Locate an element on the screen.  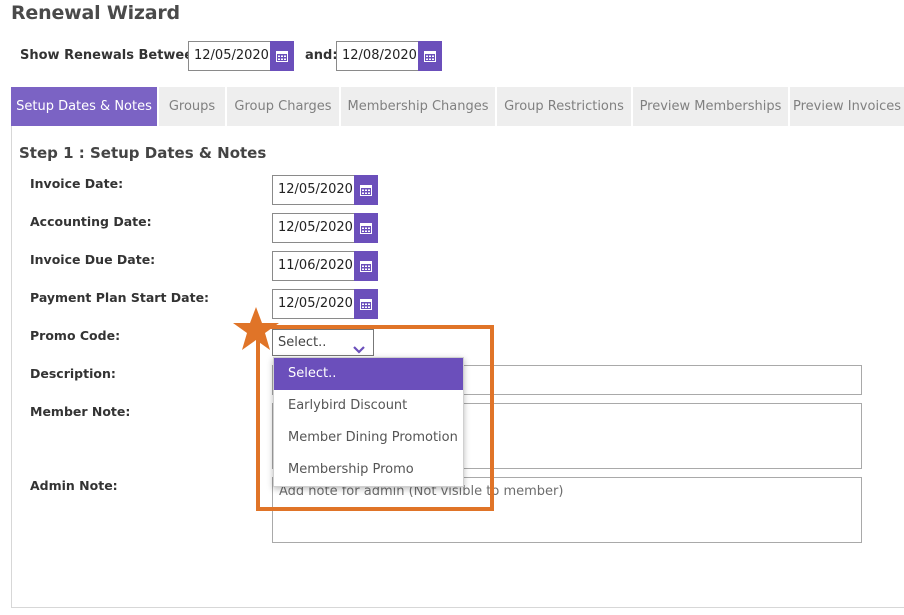
accounting-date-label: Accounting Date: is located at coordinates (91, 221).